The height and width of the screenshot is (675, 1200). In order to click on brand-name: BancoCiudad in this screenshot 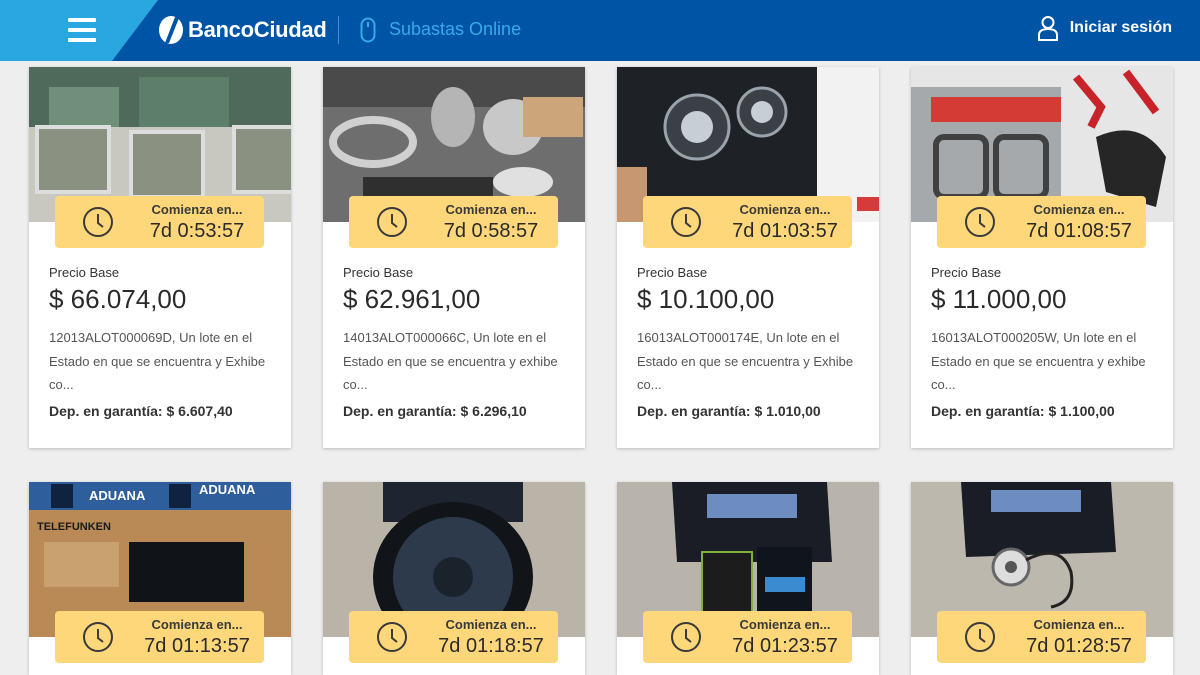, I will do `click(257, 29)`.